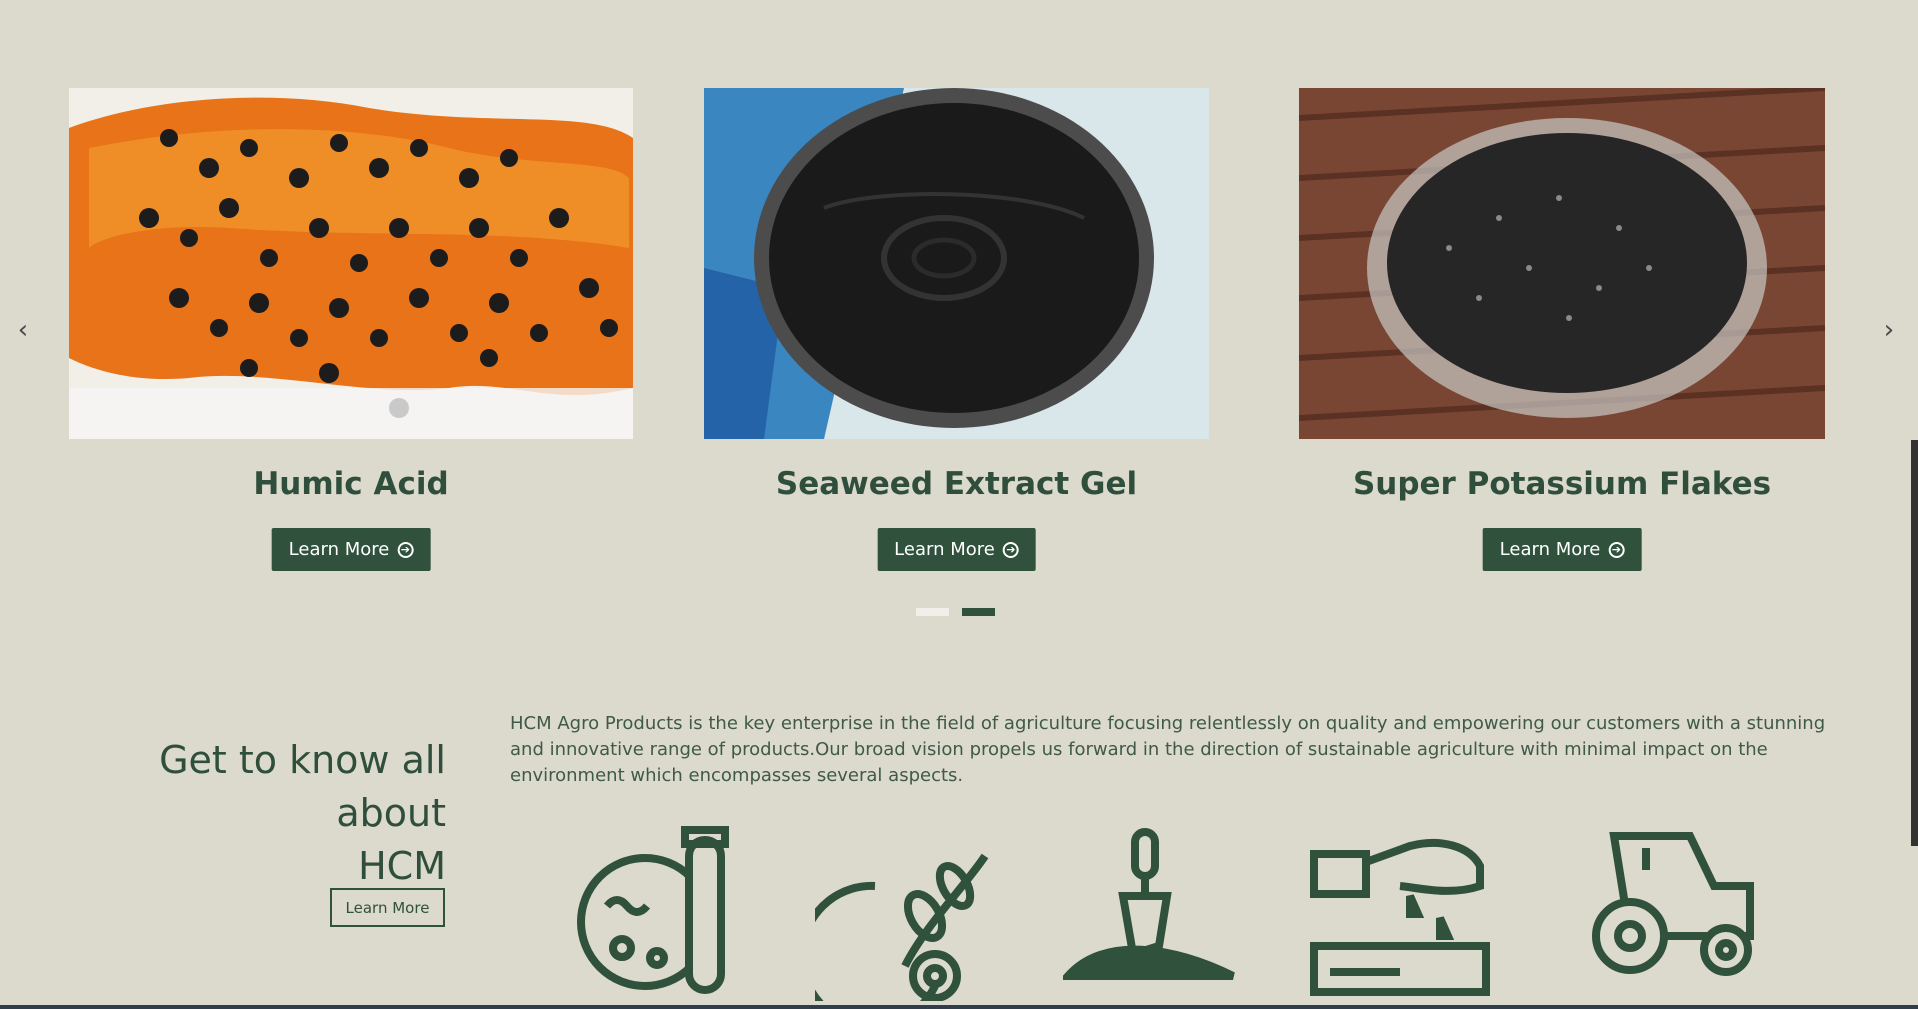 The width and height of the screenshot is (1918, 1009). What do you see at coordinates (23, 330) in the screenshot?
I see `chevron-left-icon: ‹` at bounding box center [23, 330].